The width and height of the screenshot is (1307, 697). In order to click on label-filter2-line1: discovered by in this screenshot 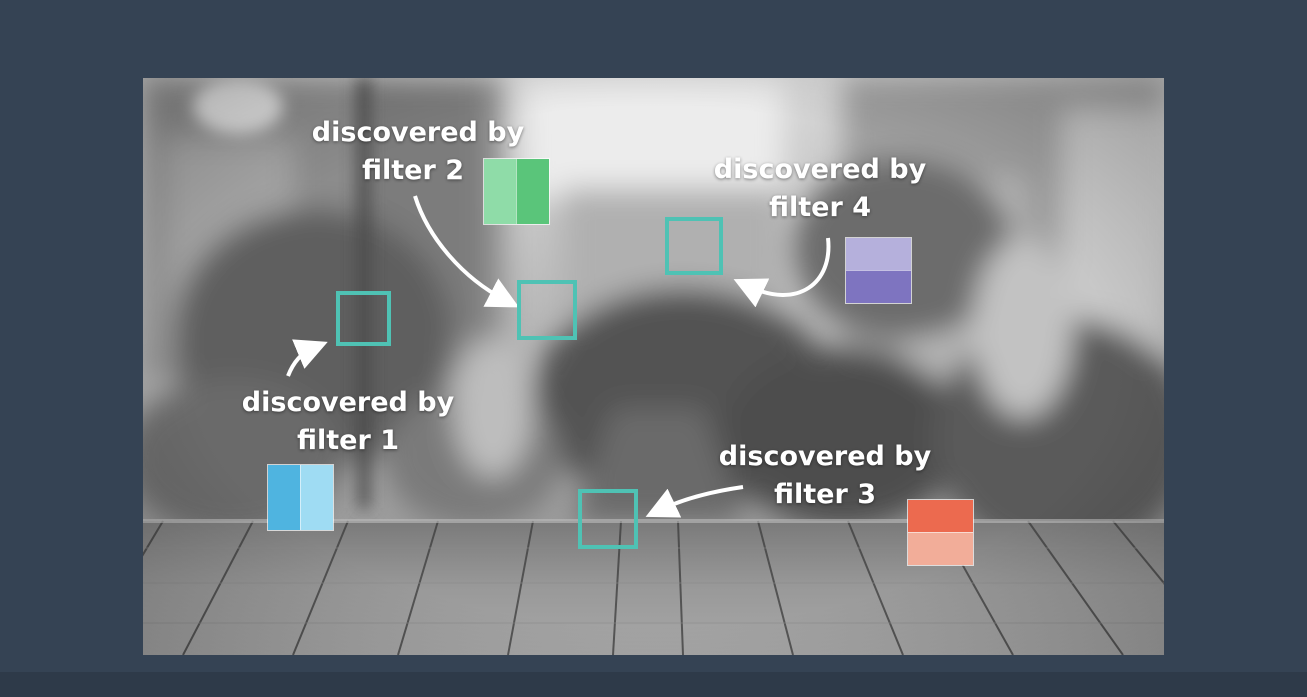, I will do `click(418, 132)`.